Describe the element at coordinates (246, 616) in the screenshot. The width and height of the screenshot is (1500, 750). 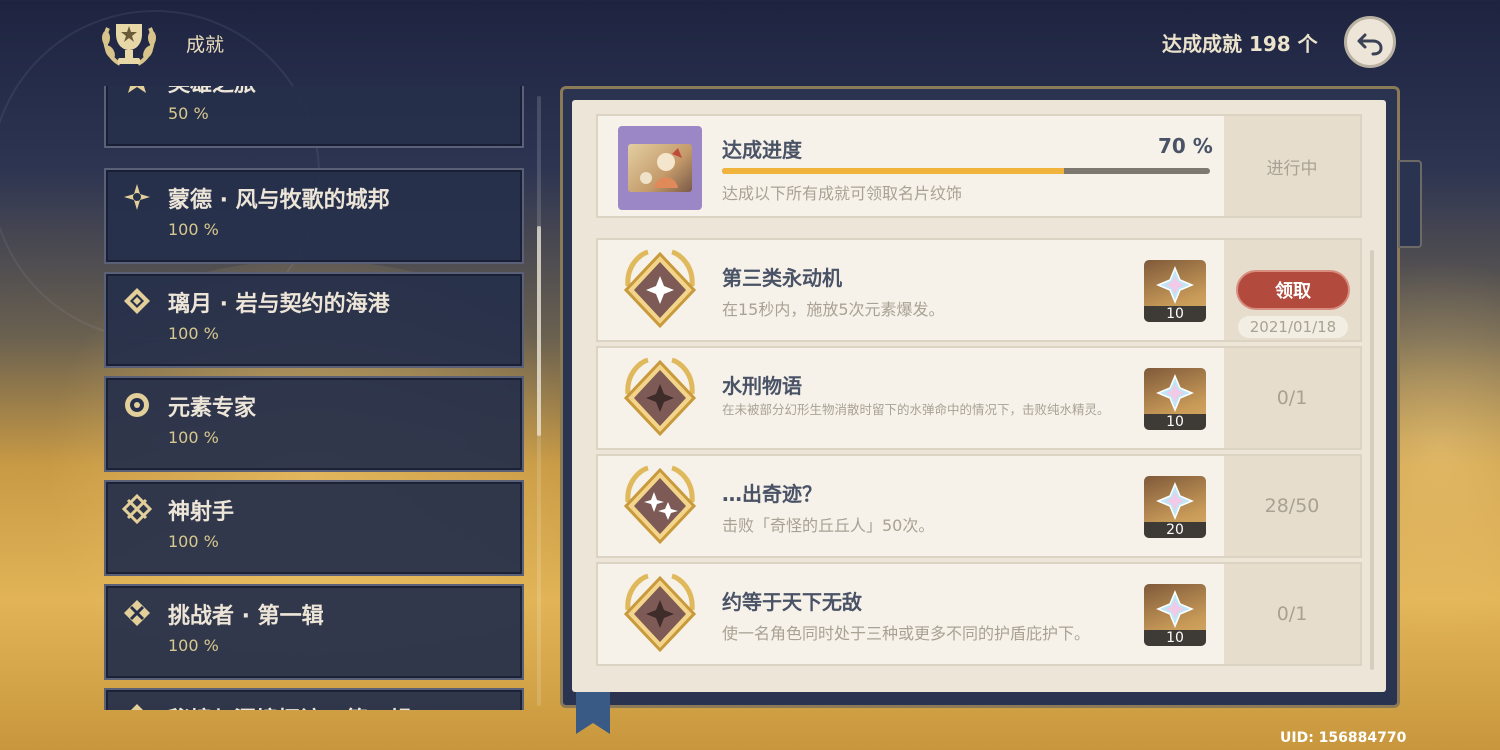
I see `category-name: 挑战者 · 第一辑` at that location.